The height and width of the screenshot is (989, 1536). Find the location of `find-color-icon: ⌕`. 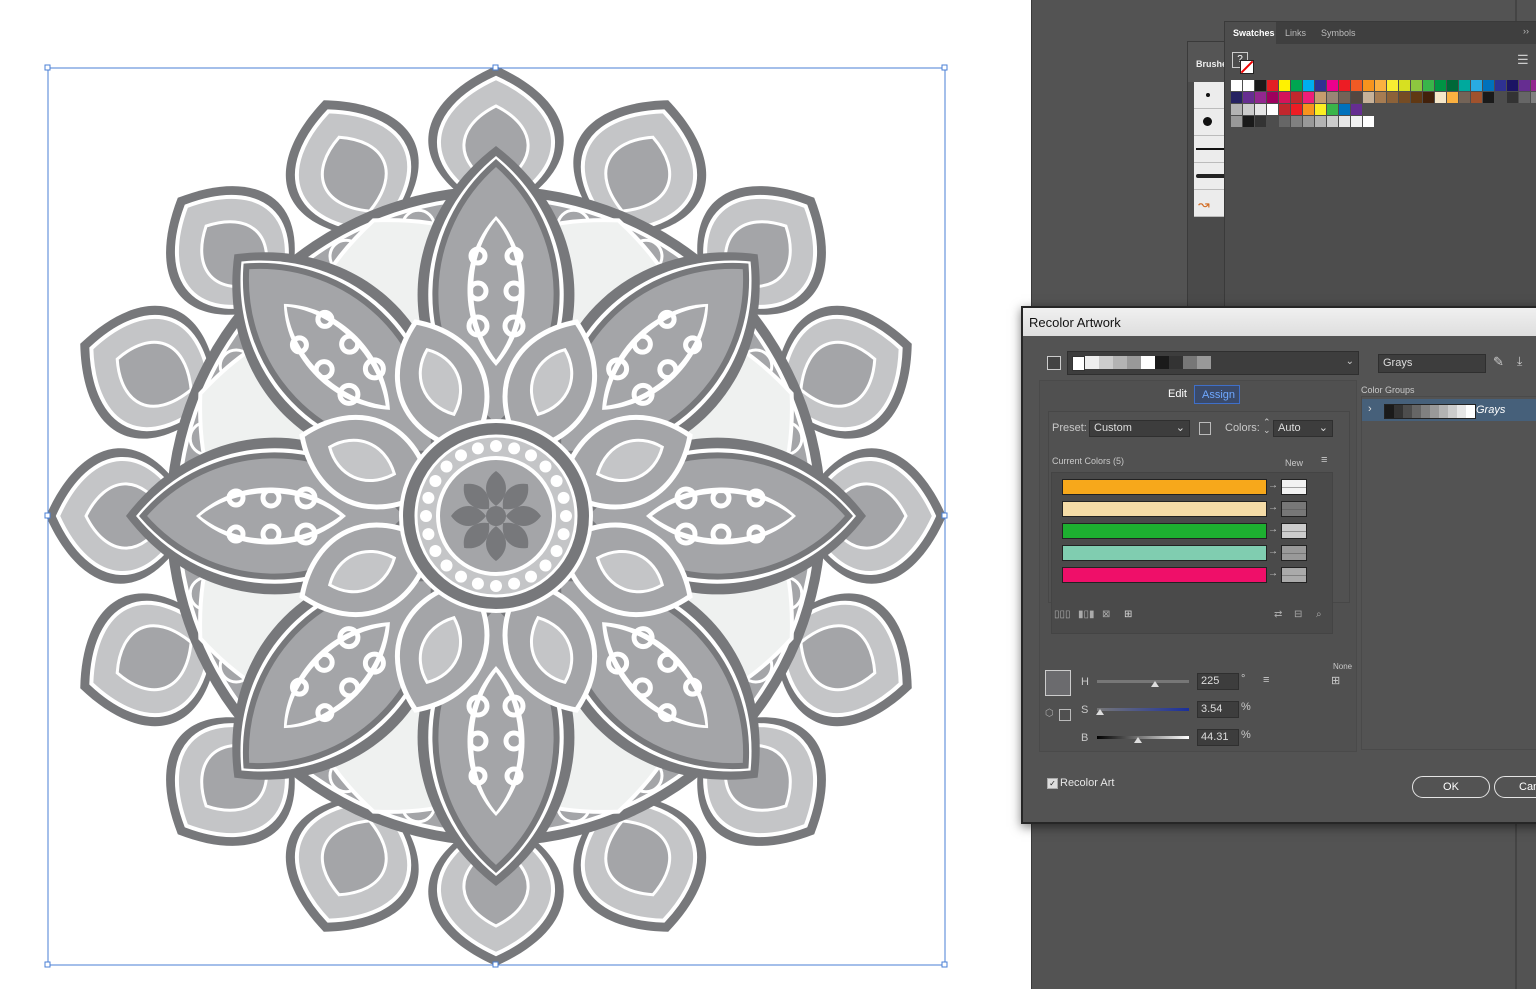

find-color-icon: ⌕ is located at coordinates (1319, 614).